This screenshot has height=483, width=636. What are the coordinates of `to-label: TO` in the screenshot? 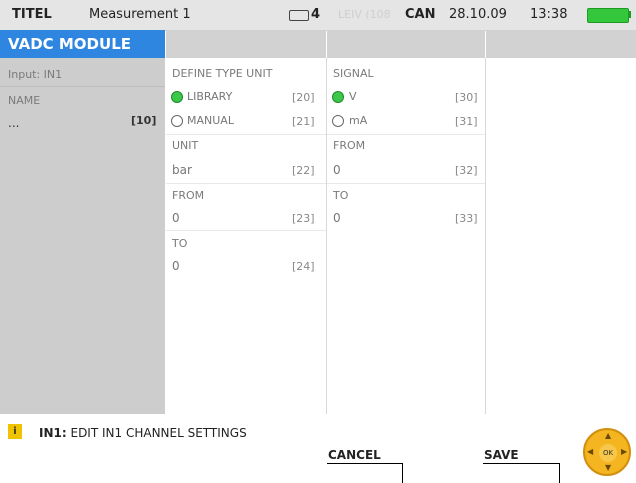 It's located at (180, 243).